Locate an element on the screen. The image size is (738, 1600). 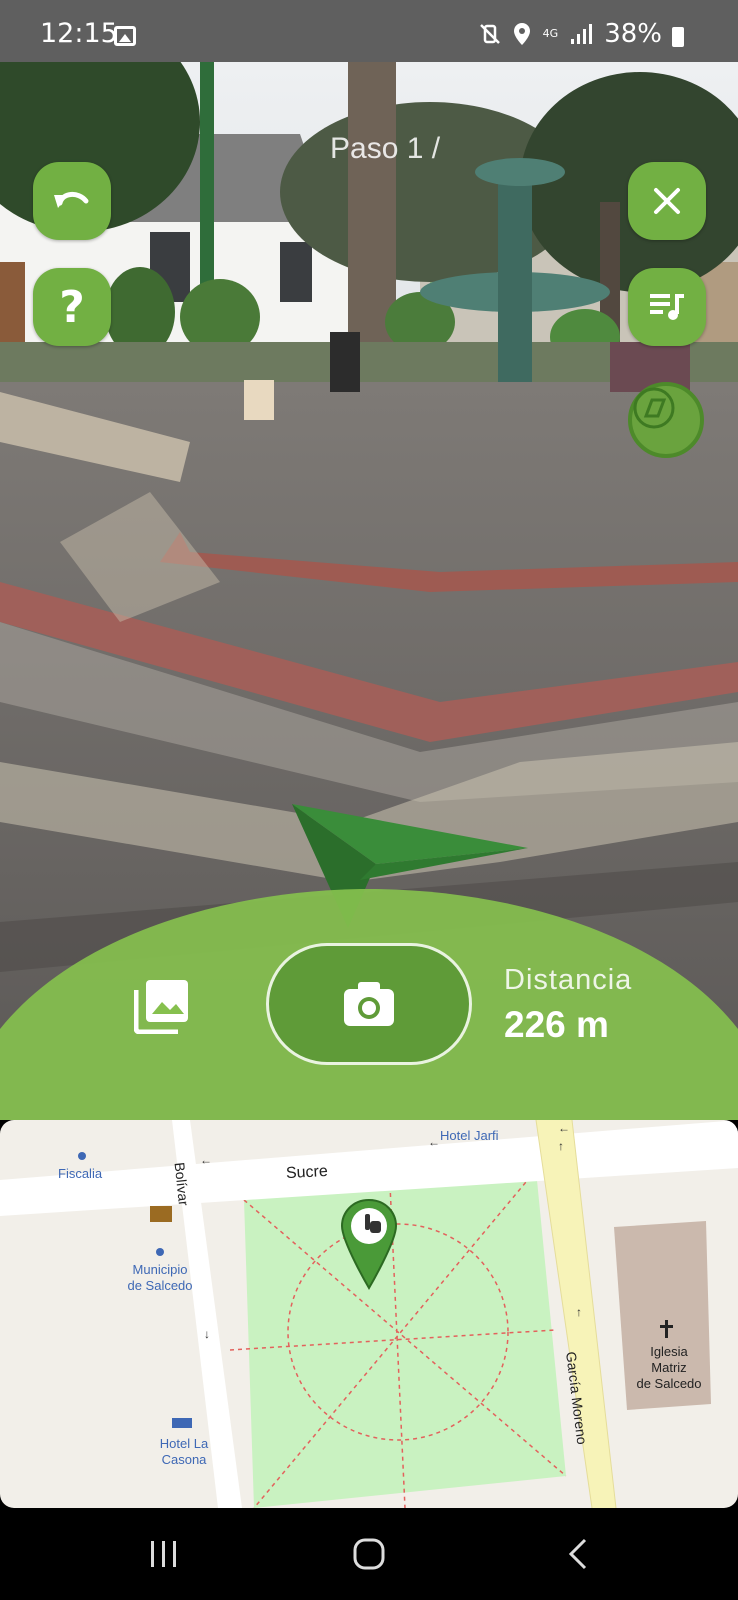
camera-icon is located at coordinates (369, 1004).